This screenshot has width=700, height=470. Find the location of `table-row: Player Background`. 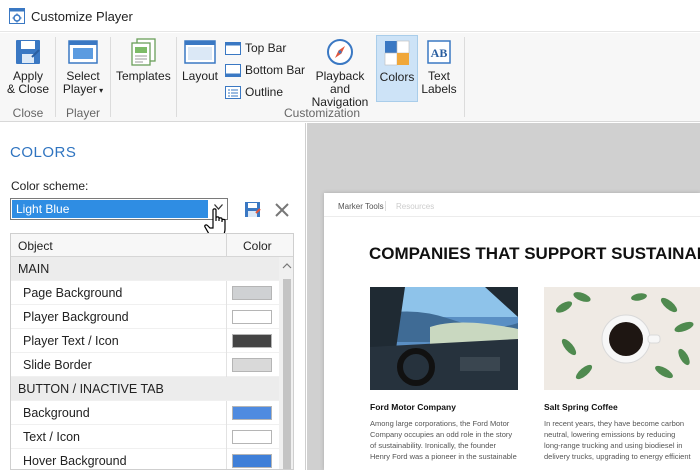

table-row: Player Background is located at coordinates (145, 317).